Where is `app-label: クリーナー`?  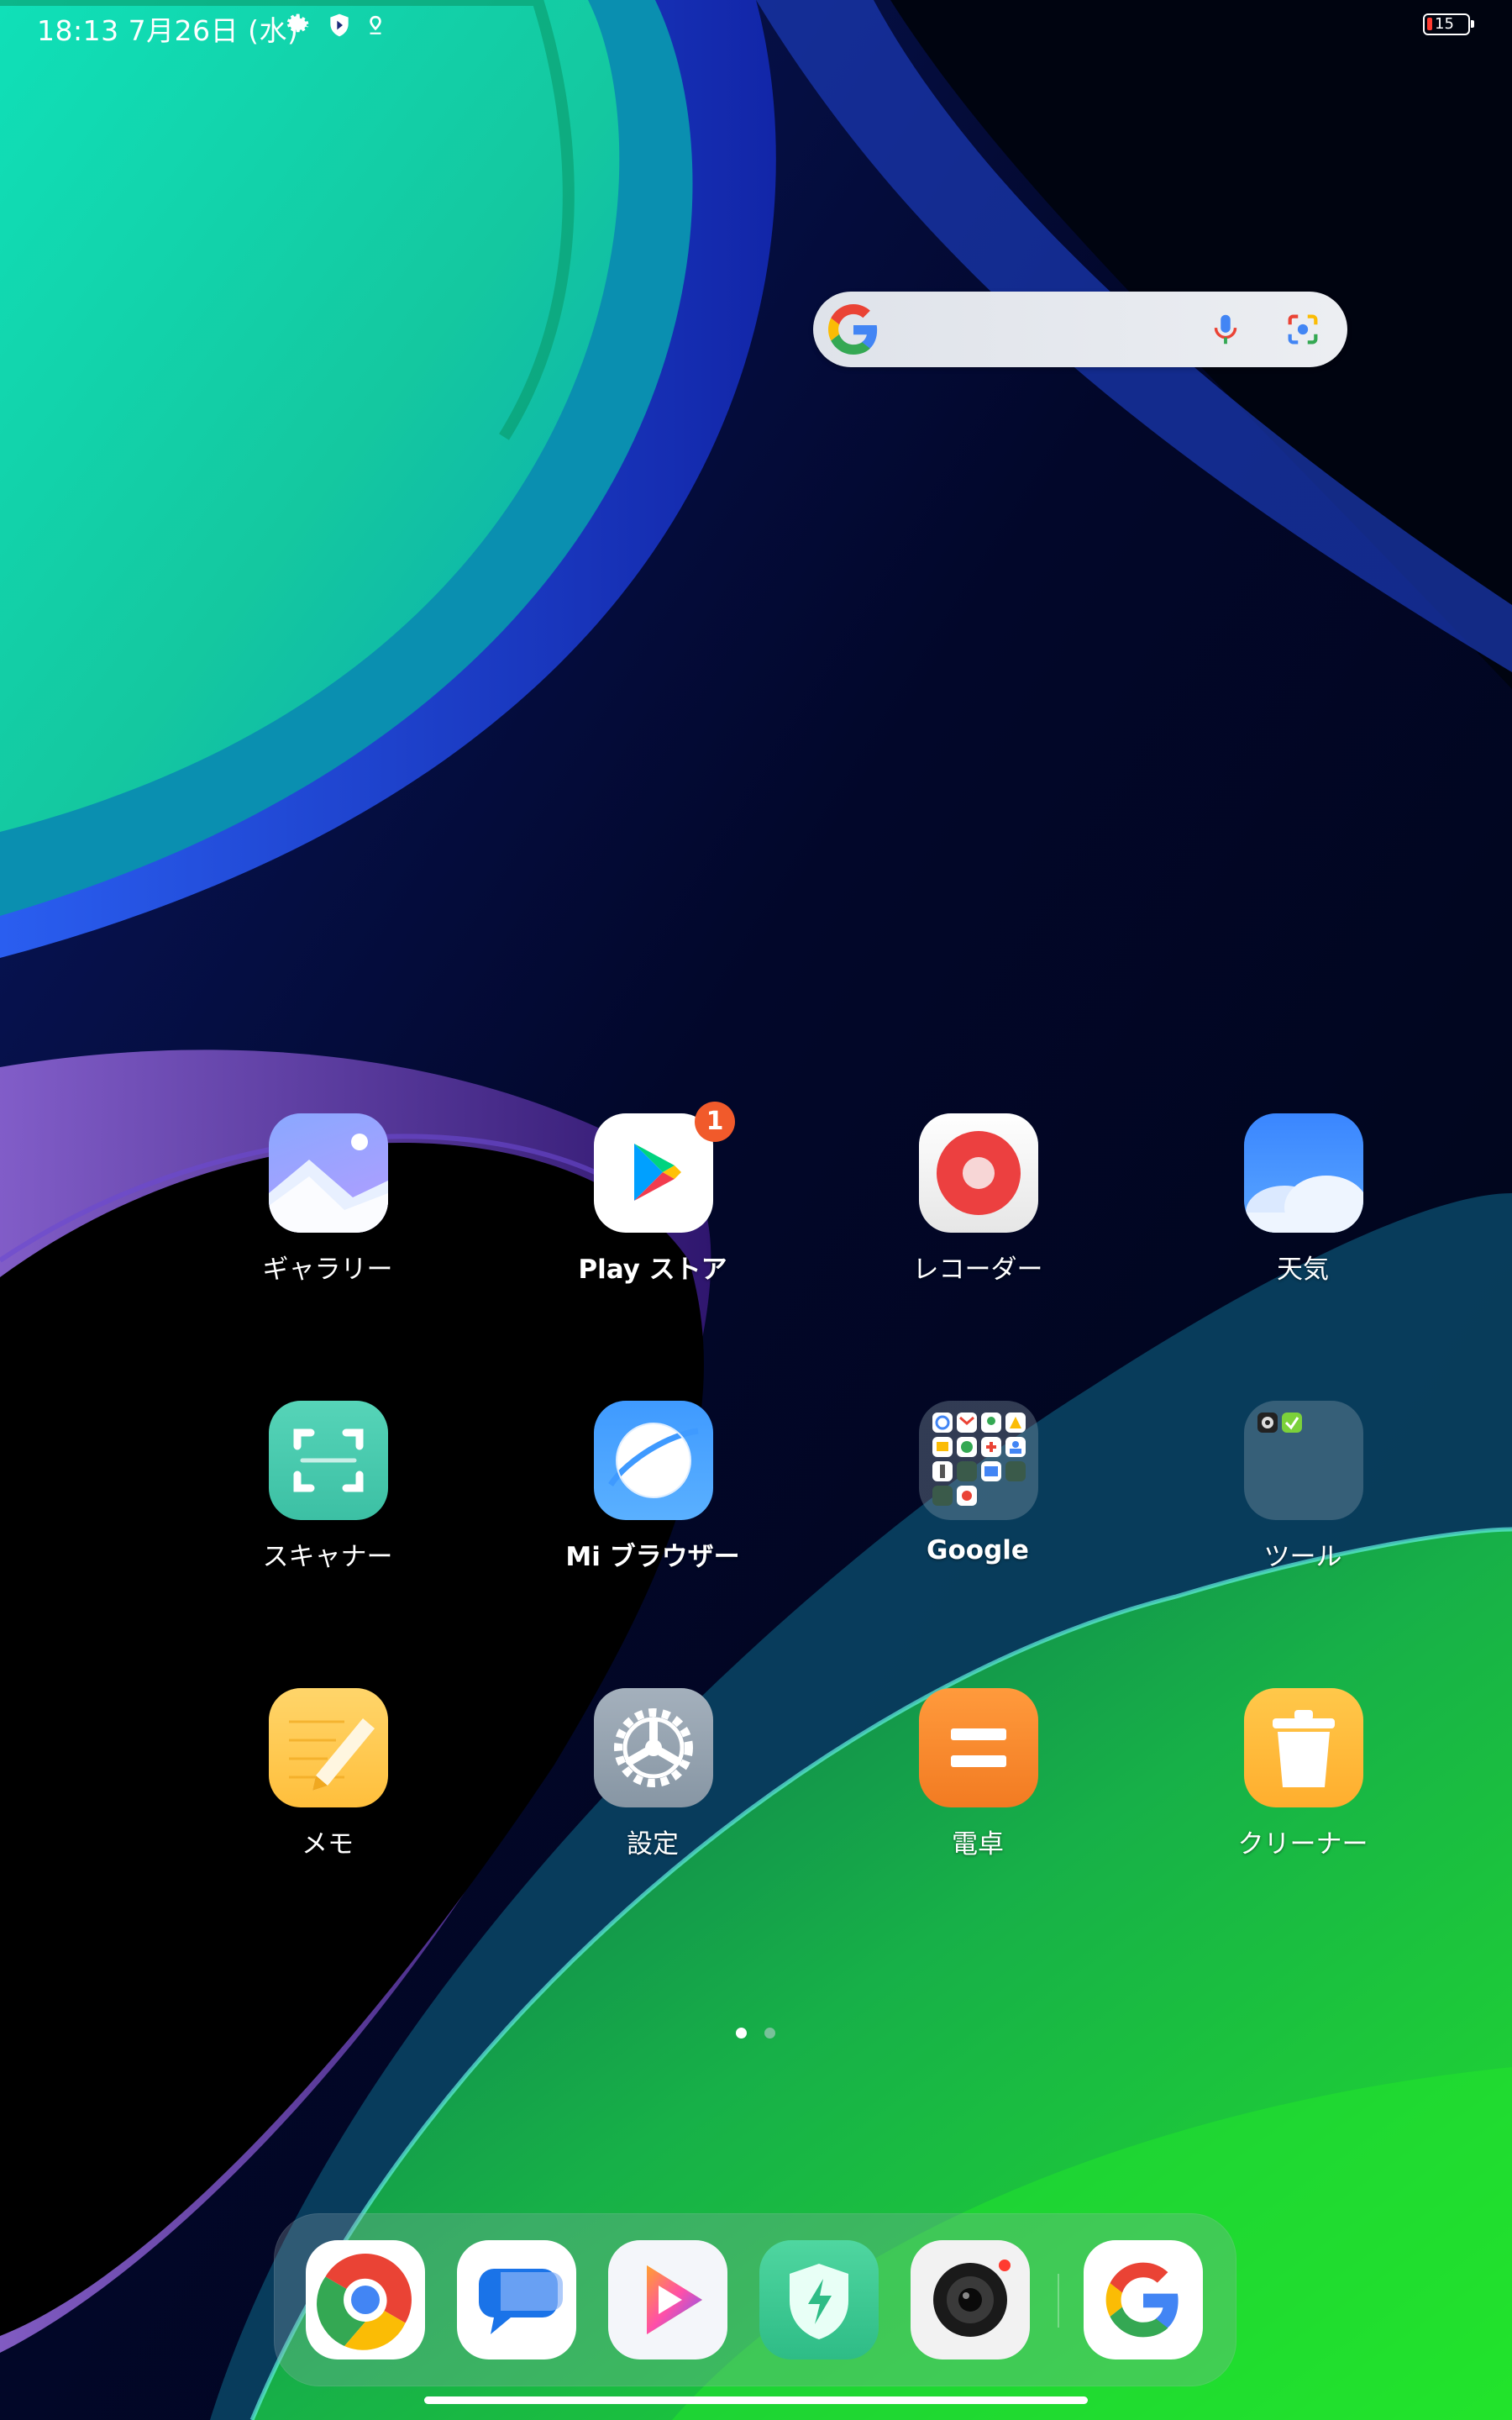 app-label: クリーナー is located at coordinates (1302, 1845).